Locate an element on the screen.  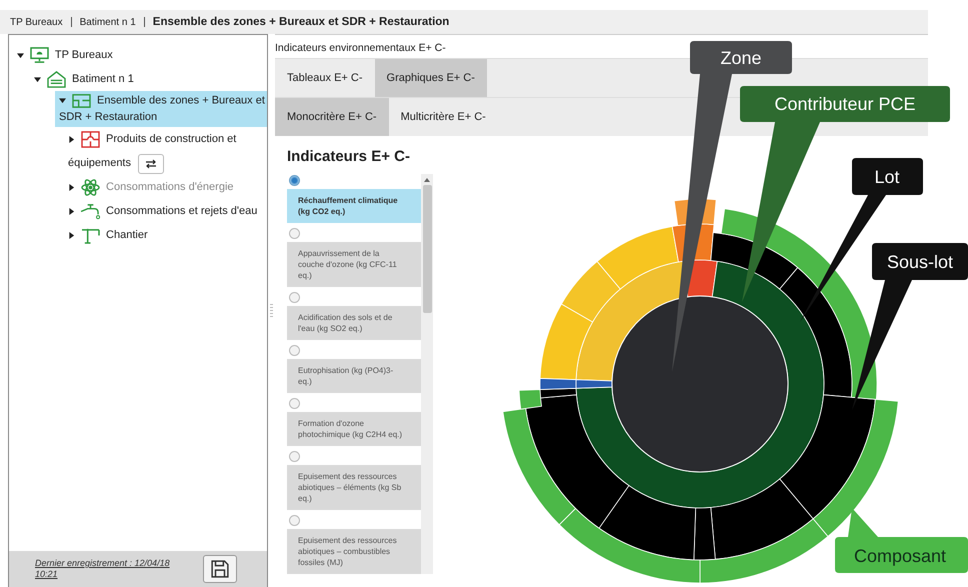
callout-label: Composant is located at coordinates (900, 556).